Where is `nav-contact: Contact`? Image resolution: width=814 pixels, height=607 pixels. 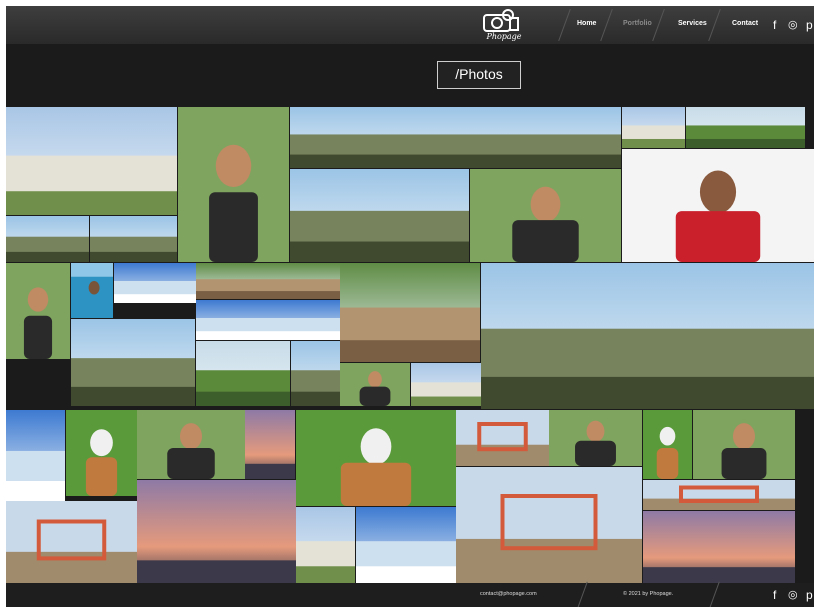 nav-contact: Contact is located at coordinates (745, 23).